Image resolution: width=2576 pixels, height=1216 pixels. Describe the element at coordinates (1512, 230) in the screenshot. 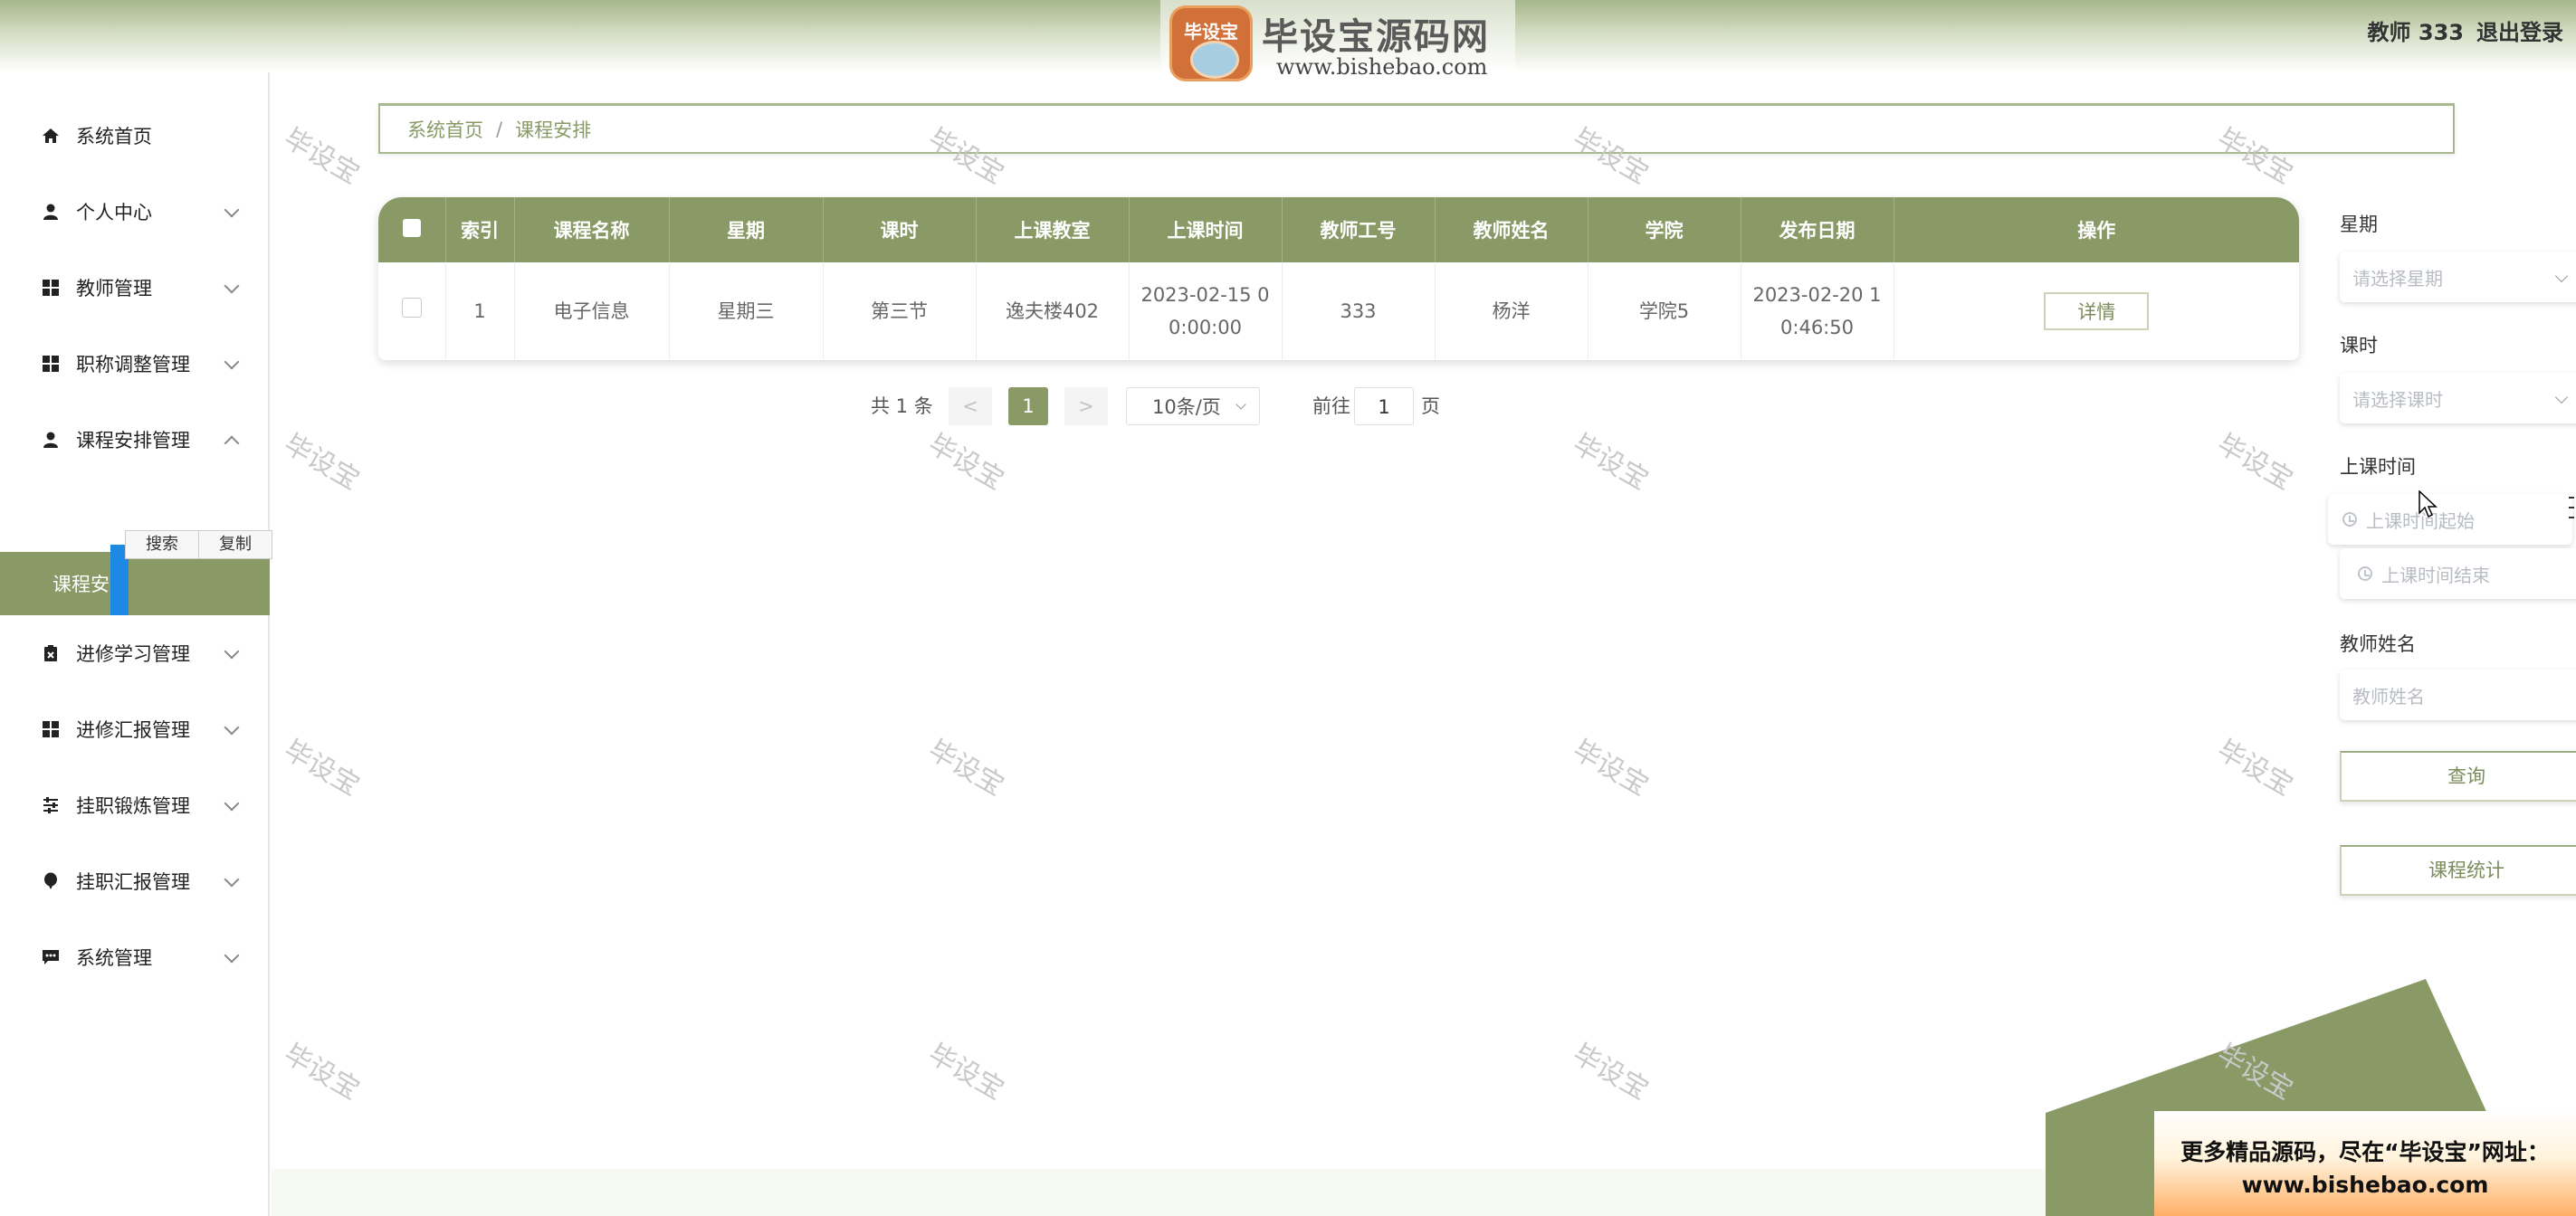

I see `column-header: 教师姓名` at that location.